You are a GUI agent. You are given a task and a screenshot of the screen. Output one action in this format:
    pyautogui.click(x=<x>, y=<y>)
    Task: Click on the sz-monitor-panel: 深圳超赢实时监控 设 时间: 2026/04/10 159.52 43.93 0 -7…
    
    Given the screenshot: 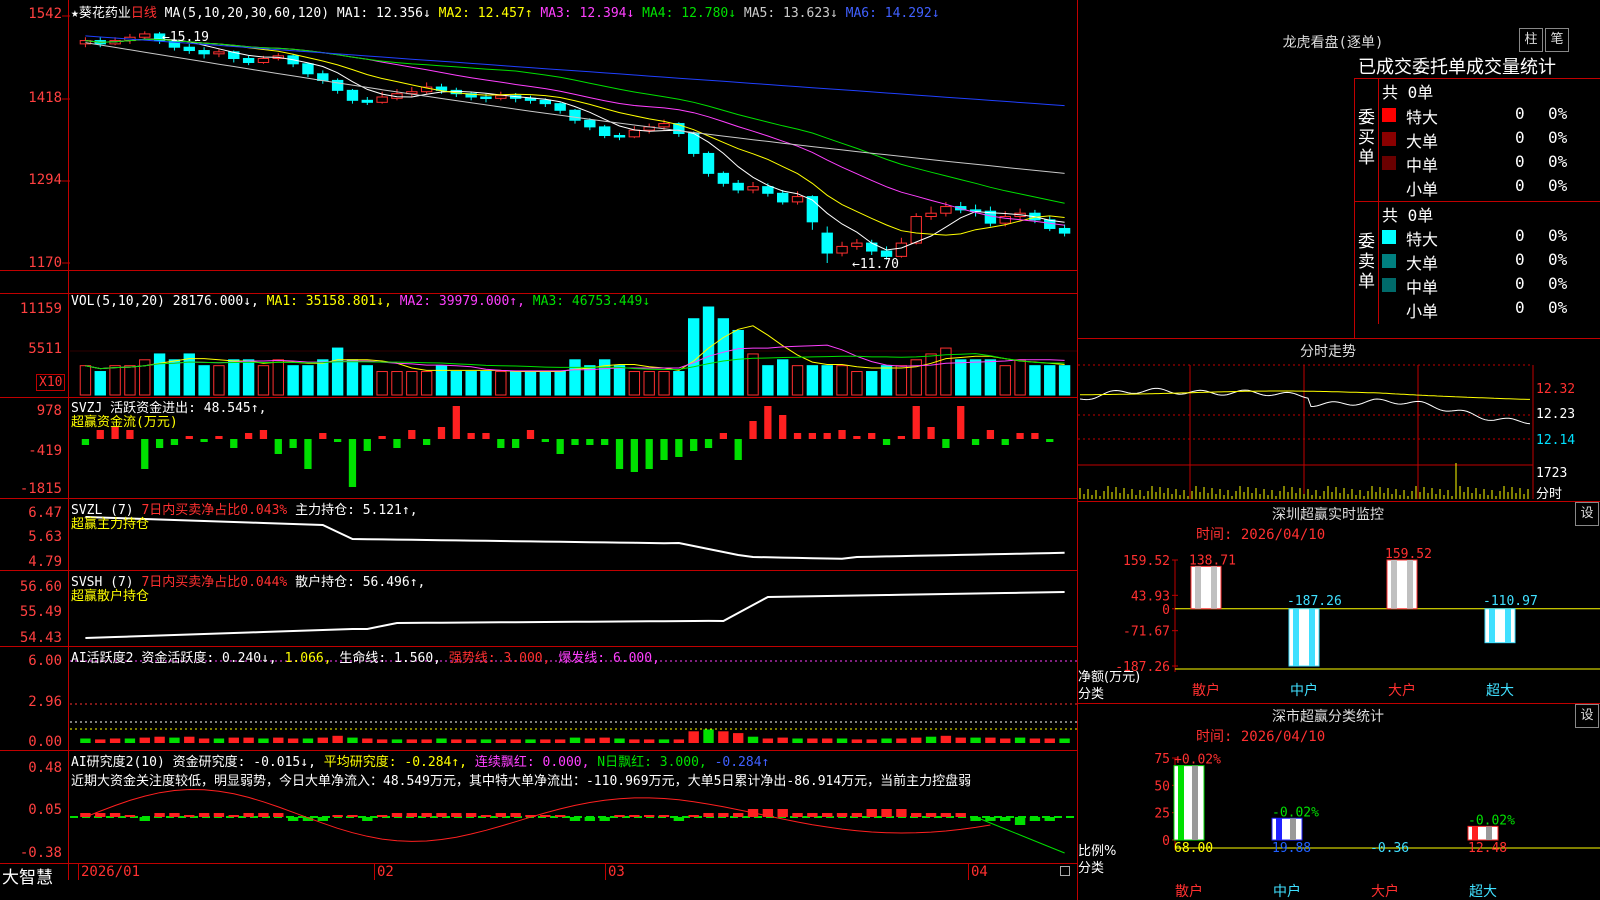 What is the action you would take?
    pyautogui.click(x=1339, y=603)
    